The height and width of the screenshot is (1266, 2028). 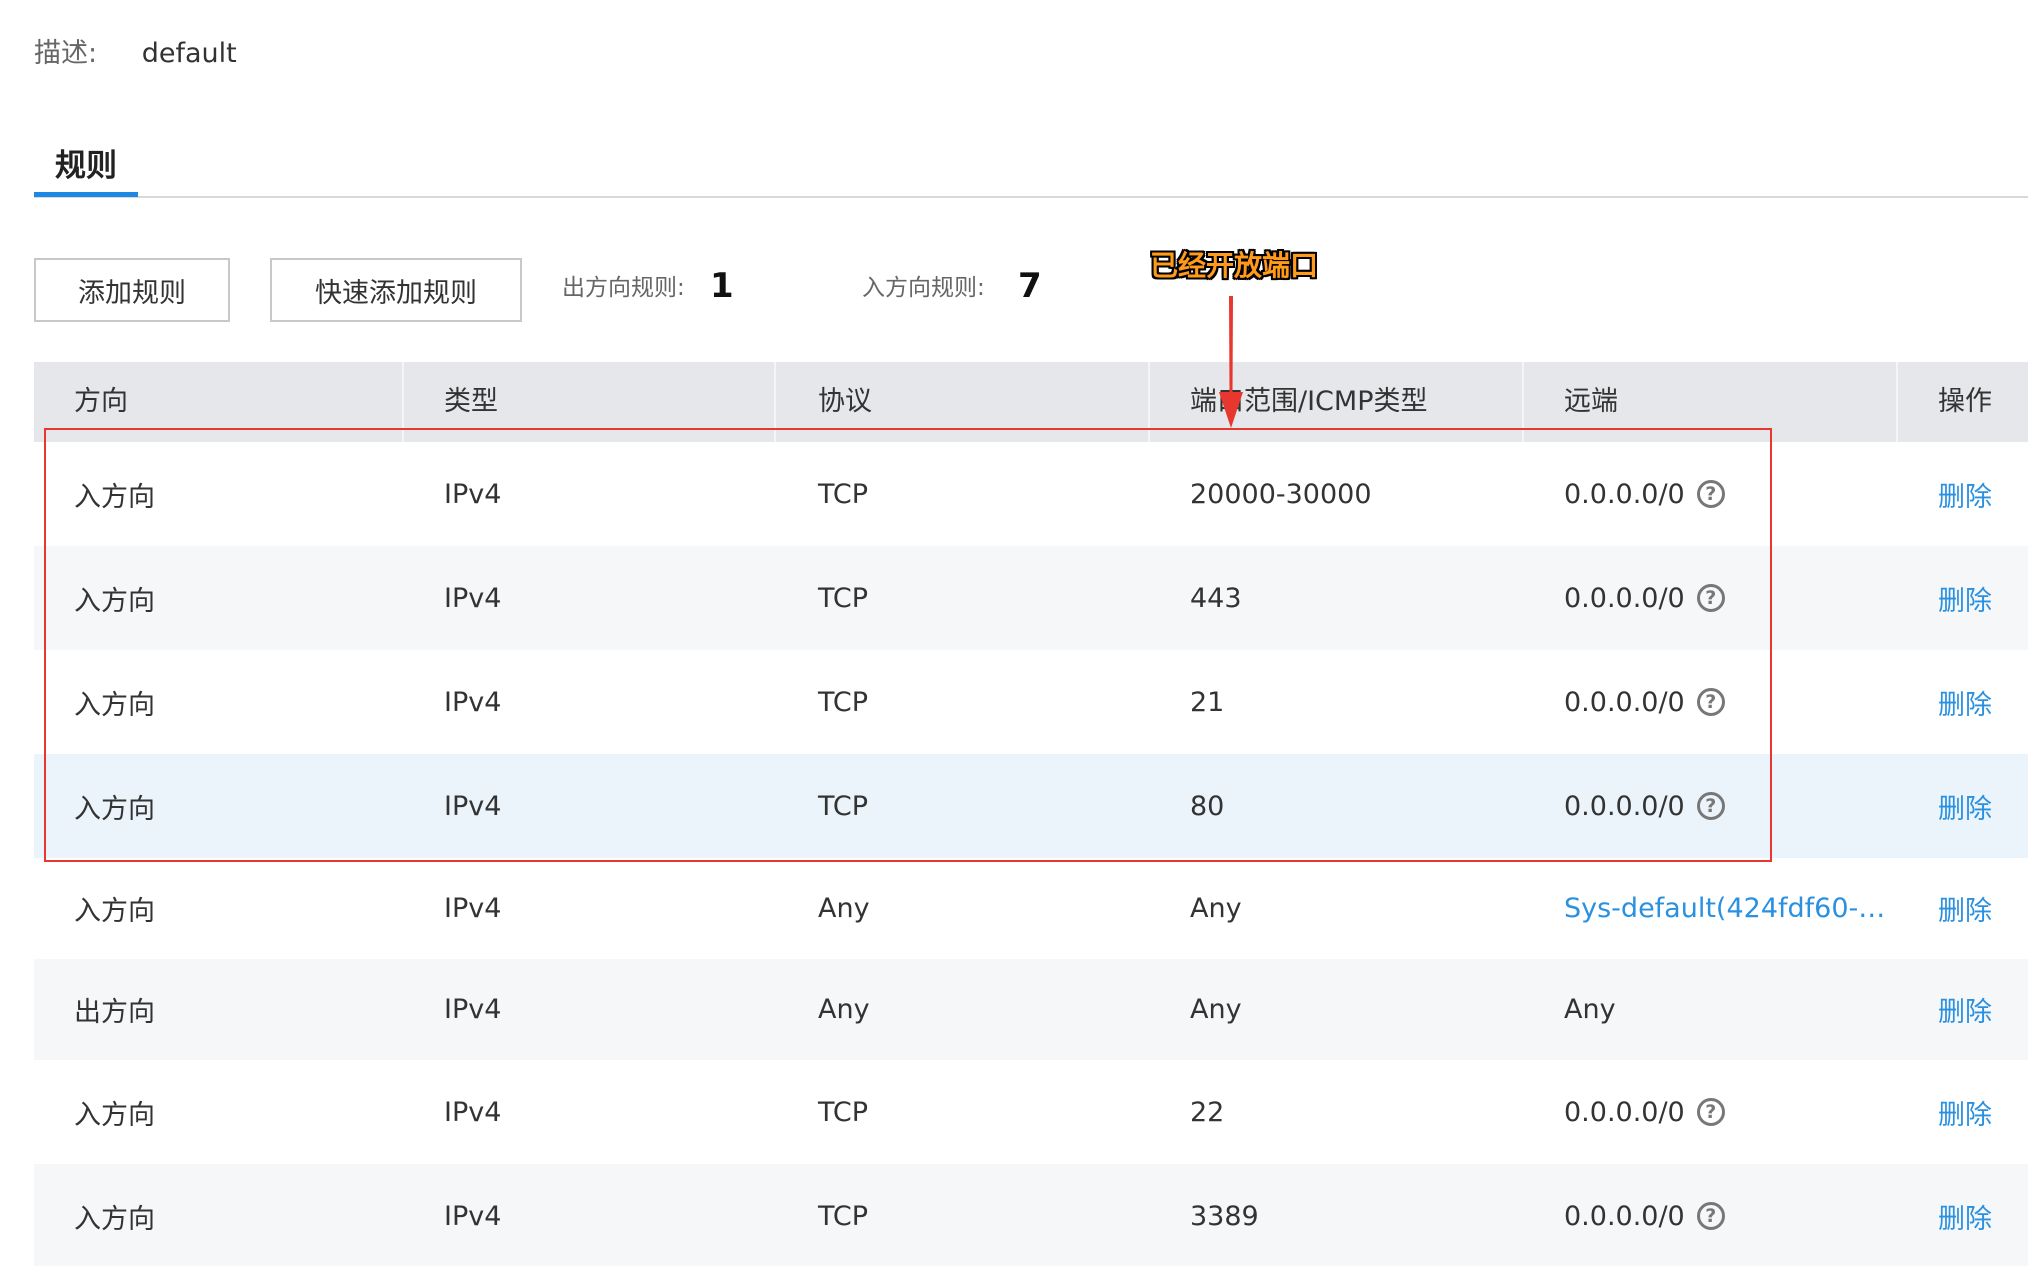 What do you see at coordinates (1216, 598) in the screenshot?
I see `cell-port-range: 443` at bounding box center [1216, 598].